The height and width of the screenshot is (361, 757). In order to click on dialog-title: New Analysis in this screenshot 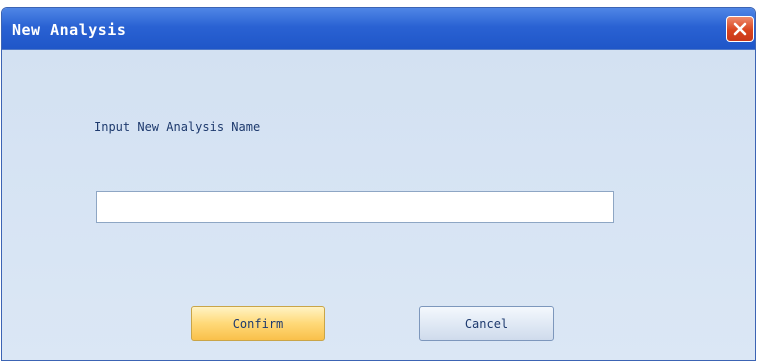, I will do `click(69, 30)`.